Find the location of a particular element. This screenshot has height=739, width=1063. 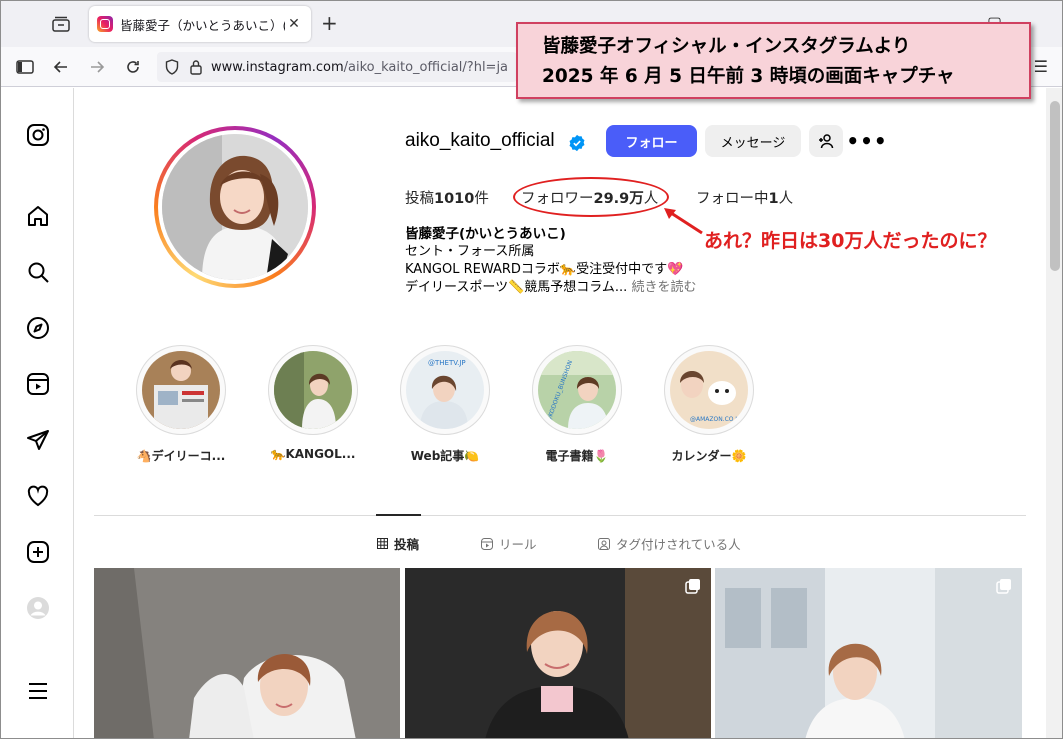

bio-line: KANGOL REWARDコラボ🐆受注受付中です💖 is located at coordinates (544, 269).